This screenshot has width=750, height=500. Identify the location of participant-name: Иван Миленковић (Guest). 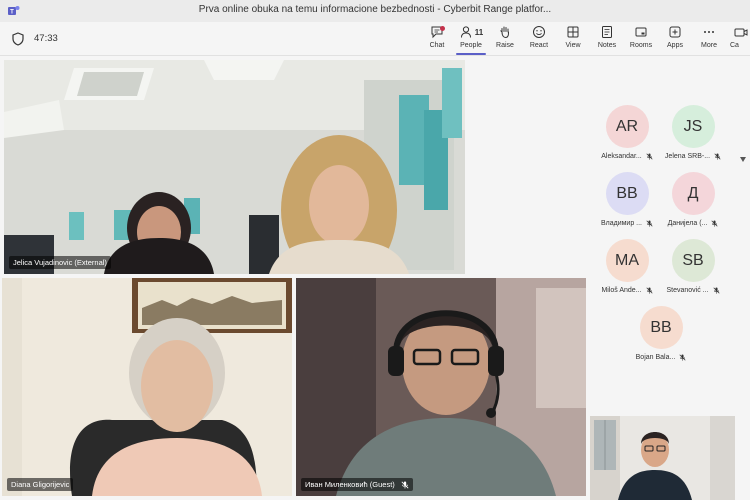
(350, 484).